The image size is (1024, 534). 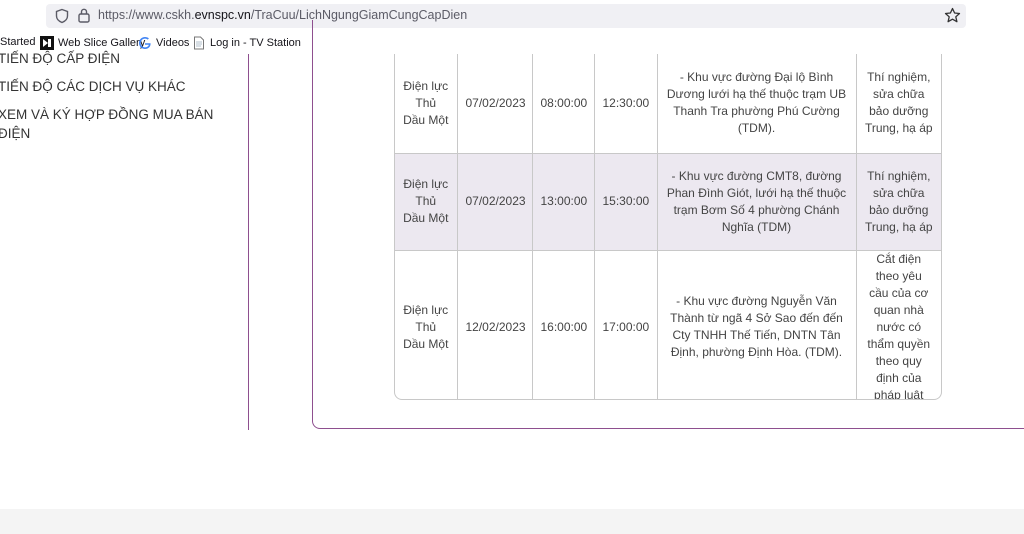 What do you see at coordinates (512, 521) in the screenshot?
I see `page-footer` at bounding box center [512, 521].